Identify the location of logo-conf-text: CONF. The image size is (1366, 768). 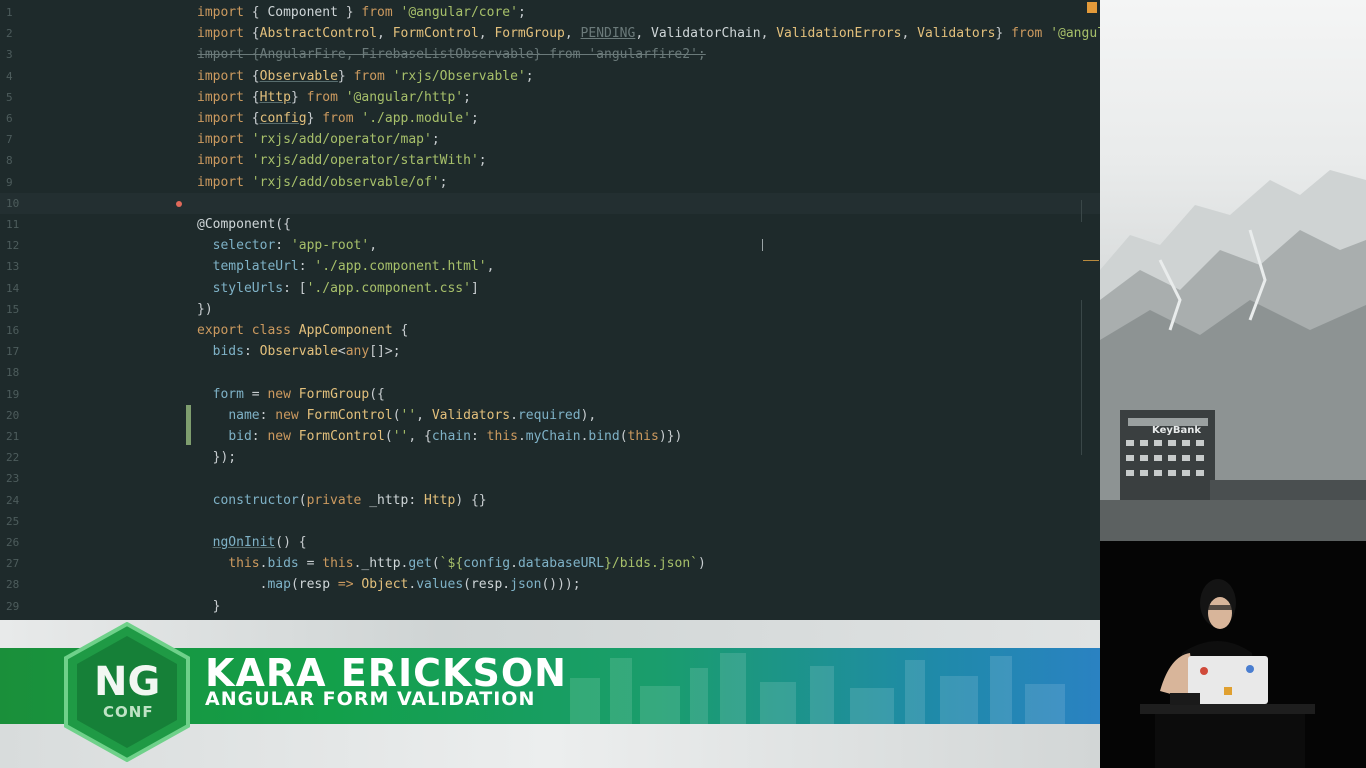
(128, 712).